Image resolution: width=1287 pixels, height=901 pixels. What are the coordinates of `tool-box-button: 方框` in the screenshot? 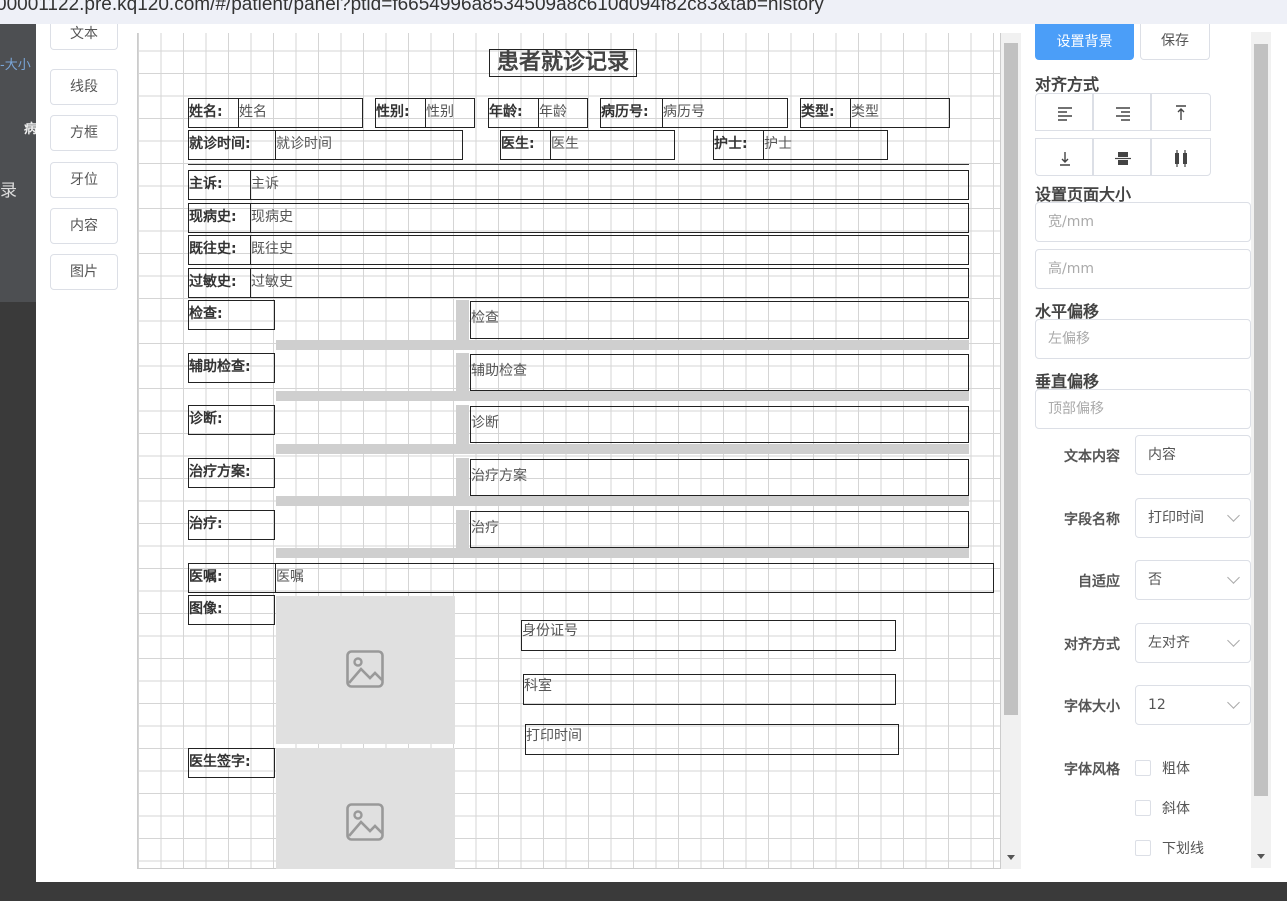 It's located at (84, 133).